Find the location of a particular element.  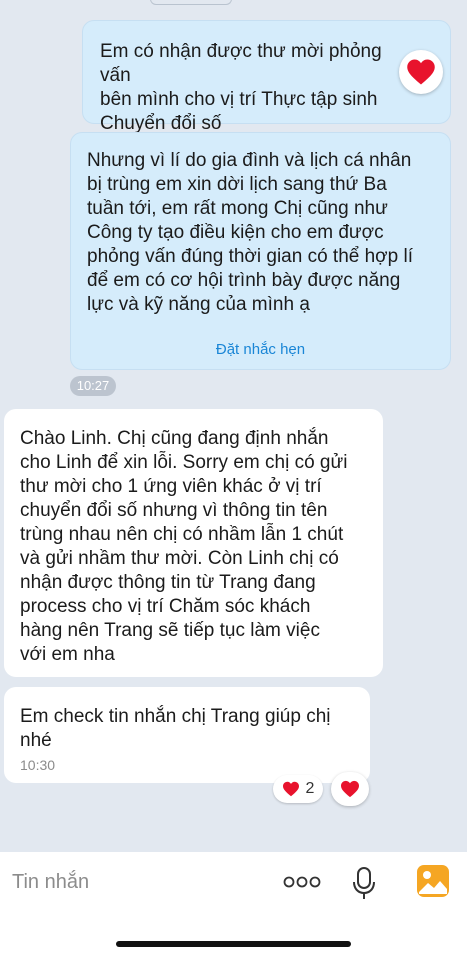

image-picker-icon is located at coordinates (433, 881).